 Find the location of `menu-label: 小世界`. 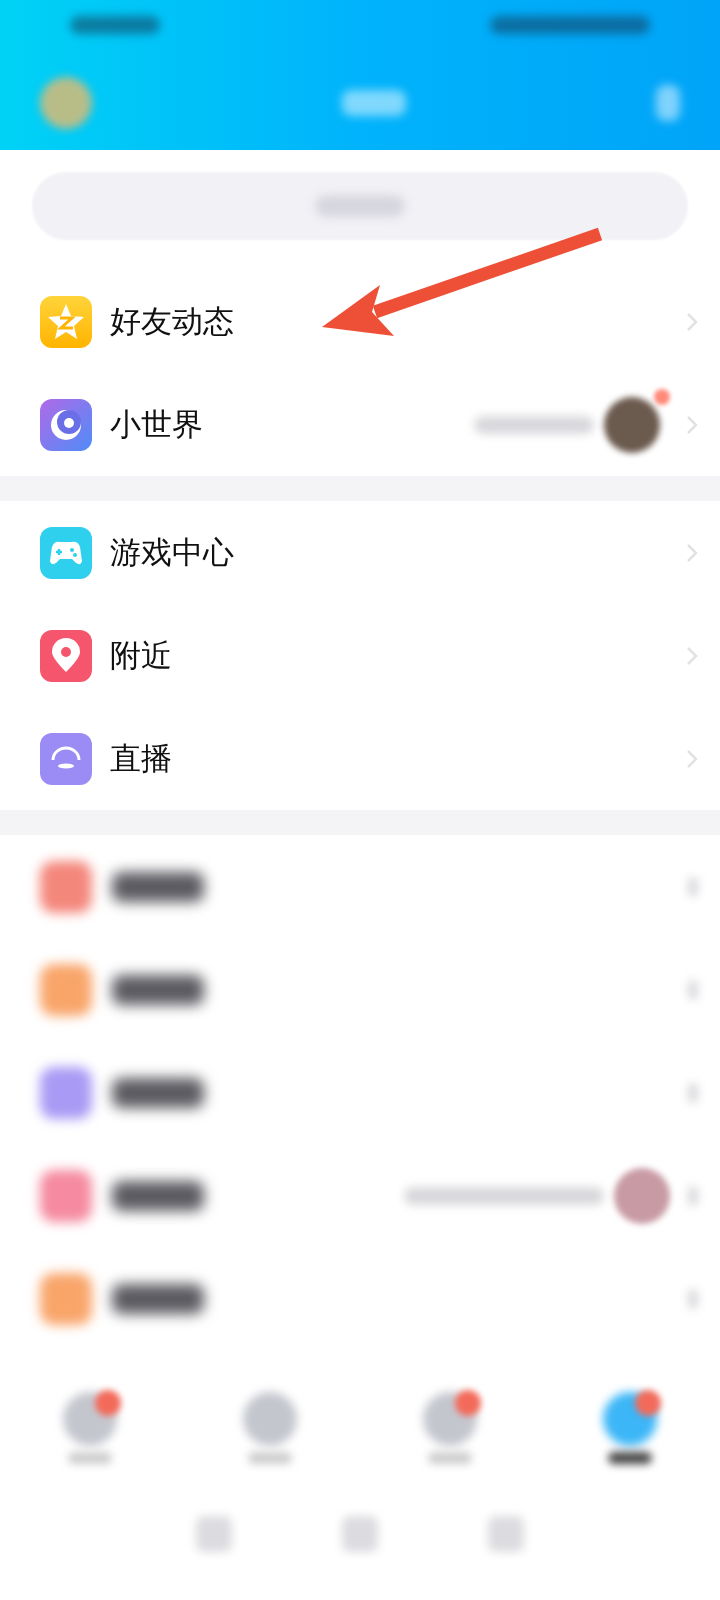

menu-label: 小世界 is located at coordinates (156, 424).